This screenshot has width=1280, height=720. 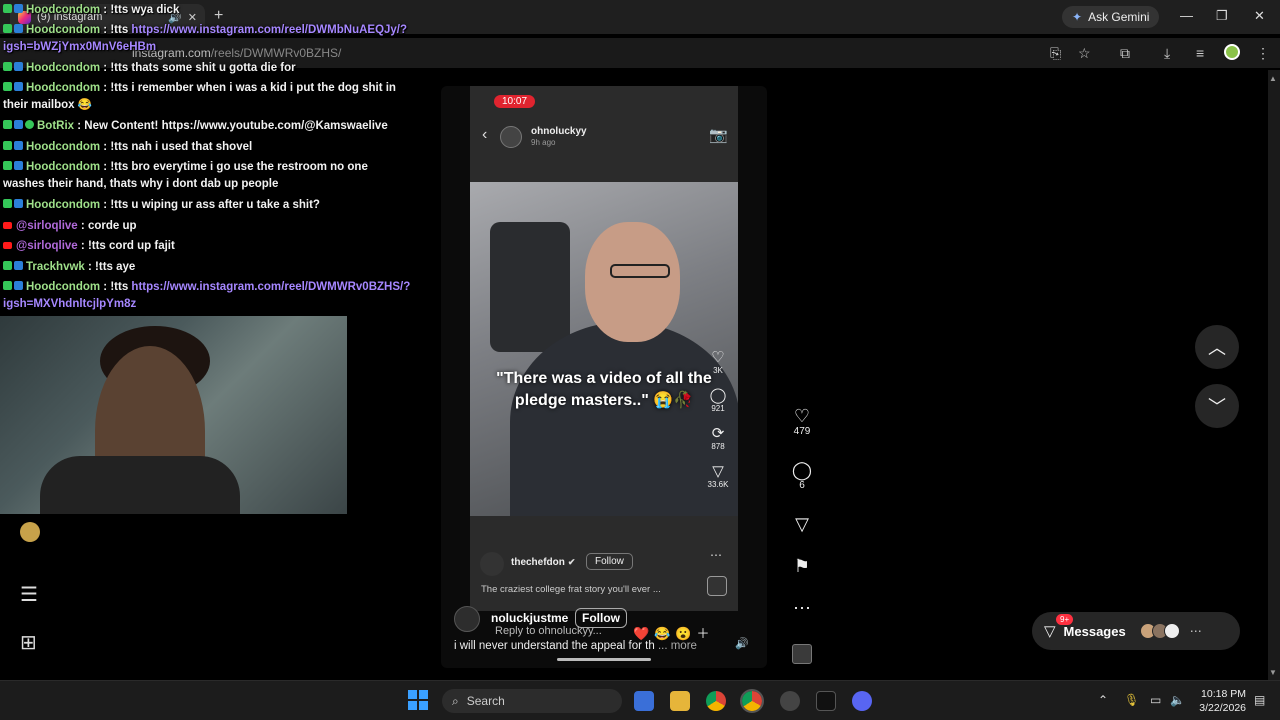 I want to click on share-action: ▽, so click(x=802, y=524).